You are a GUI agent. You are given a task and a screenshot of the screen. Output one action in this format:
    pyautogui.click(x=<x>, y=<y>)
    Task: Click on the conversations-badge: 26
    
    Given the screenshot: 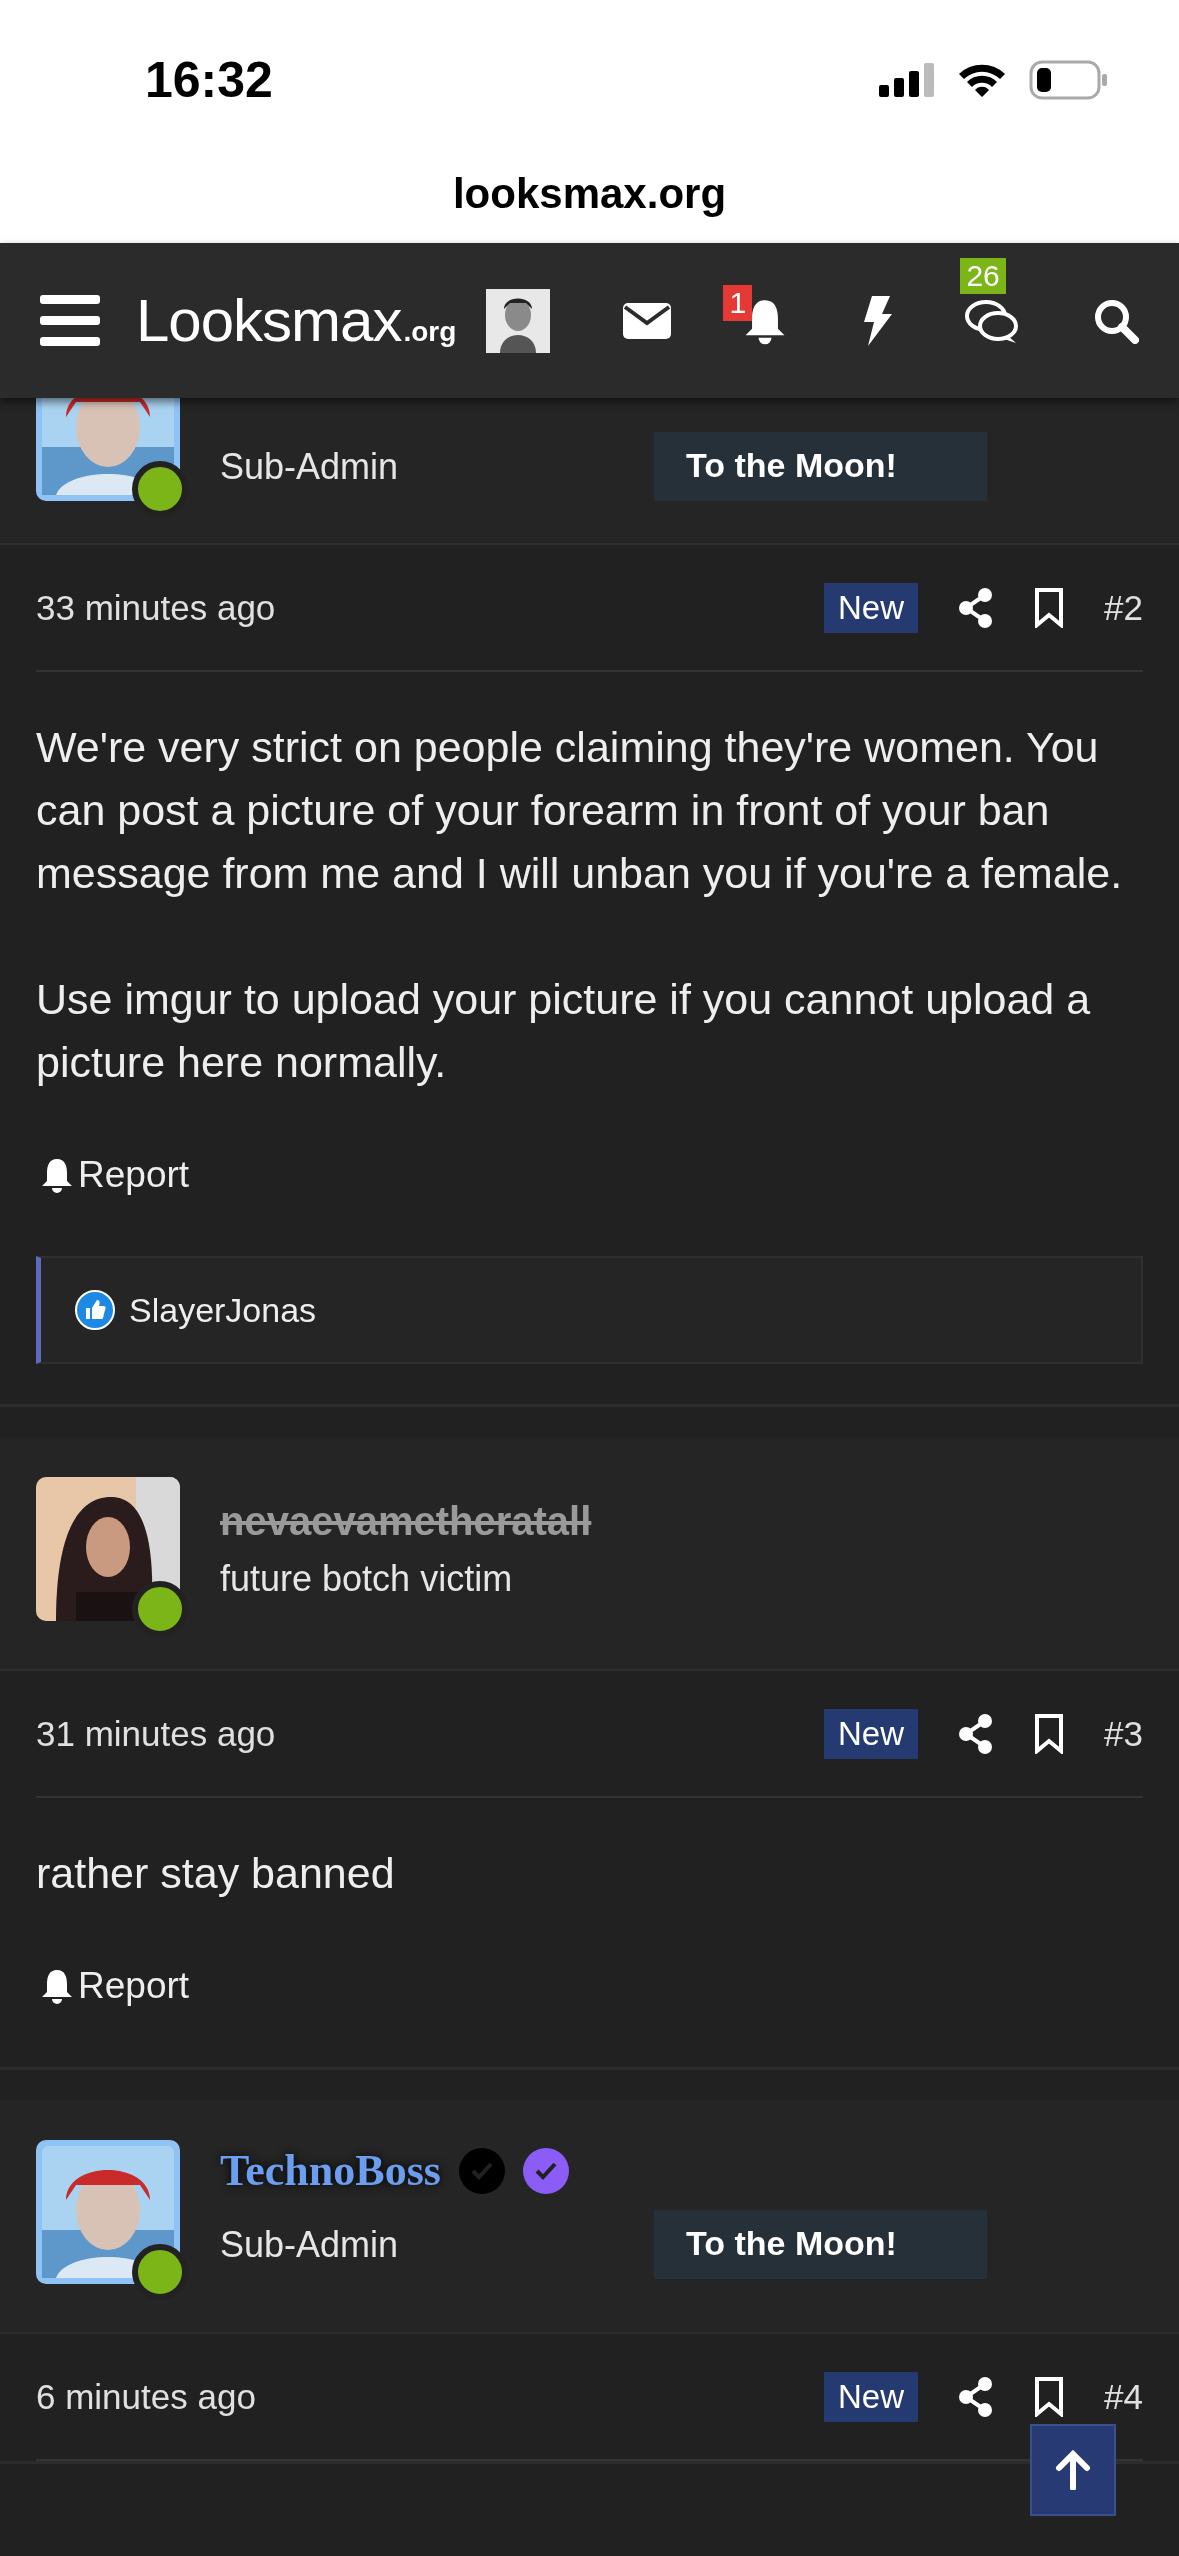 What is the action you would take?
    pyautogui.click(x=983, y=275)
    